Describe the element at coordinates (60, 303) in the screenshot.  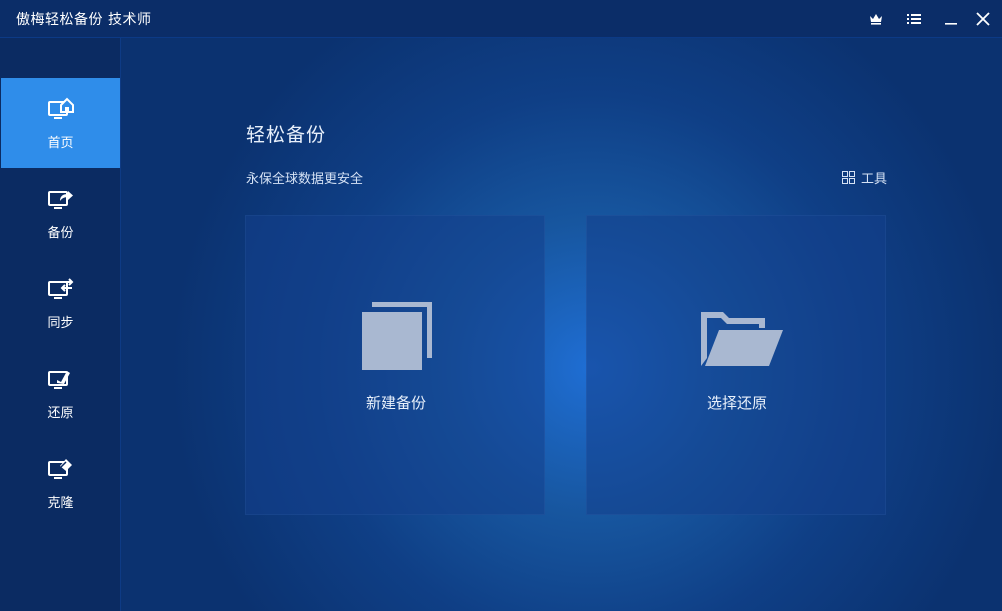
I see `sidebar-item-sync: 同步` at that location.